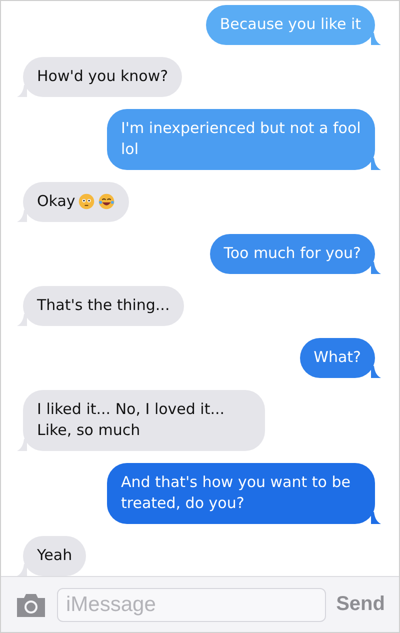 Image resolution: width=400 pixels, height=633 pixels. What do you see at coordinates (360, 604) in the screenshot?
I see `send-button: Send` at bounding box center [360, 604].